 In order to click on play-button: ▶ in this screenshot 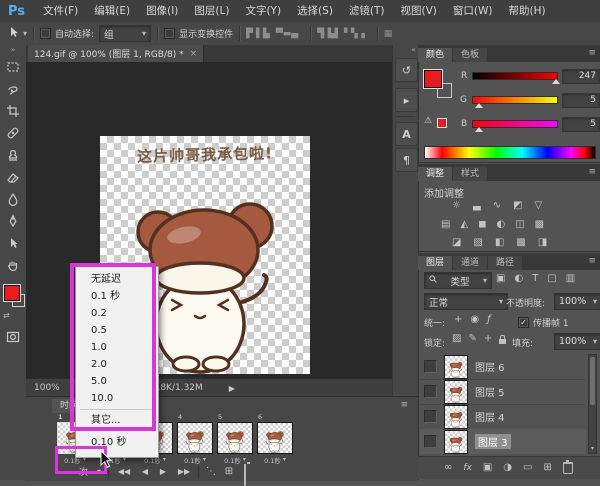, I will do `click(163, 471)`.